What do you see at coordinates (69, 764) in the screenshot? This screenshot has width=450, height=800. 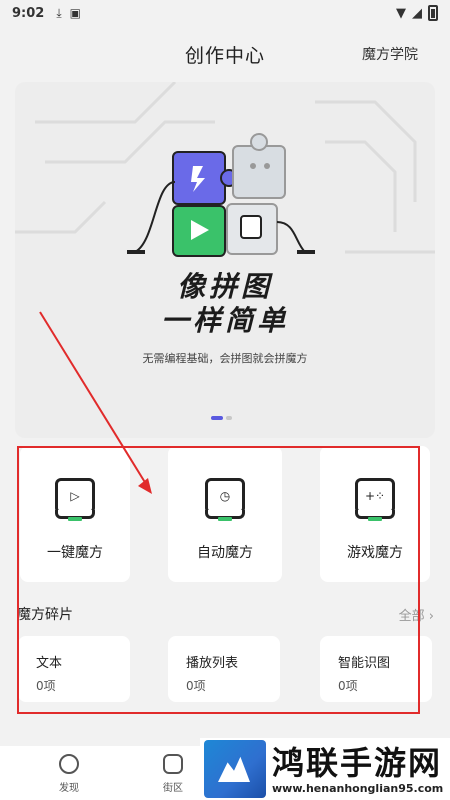 I see `alien-icon` at bounding box center [69, 764].